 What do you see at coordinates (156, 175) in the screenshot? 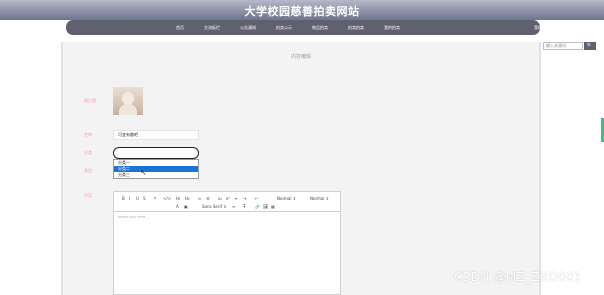
I see `category-option-3: 分类三` at bounding box center [156, 175].